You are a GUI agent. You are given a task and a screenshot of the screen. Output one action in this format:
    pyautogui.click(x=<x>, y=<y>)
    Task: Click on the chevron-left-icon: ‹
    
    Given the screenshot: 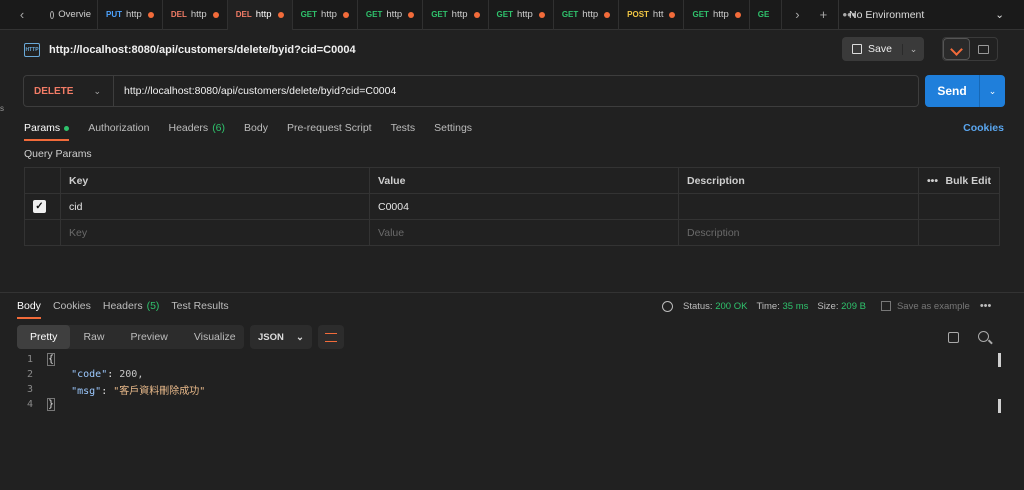 What is the action you would take?
    pyautogui.click(x=22, y=15)
    